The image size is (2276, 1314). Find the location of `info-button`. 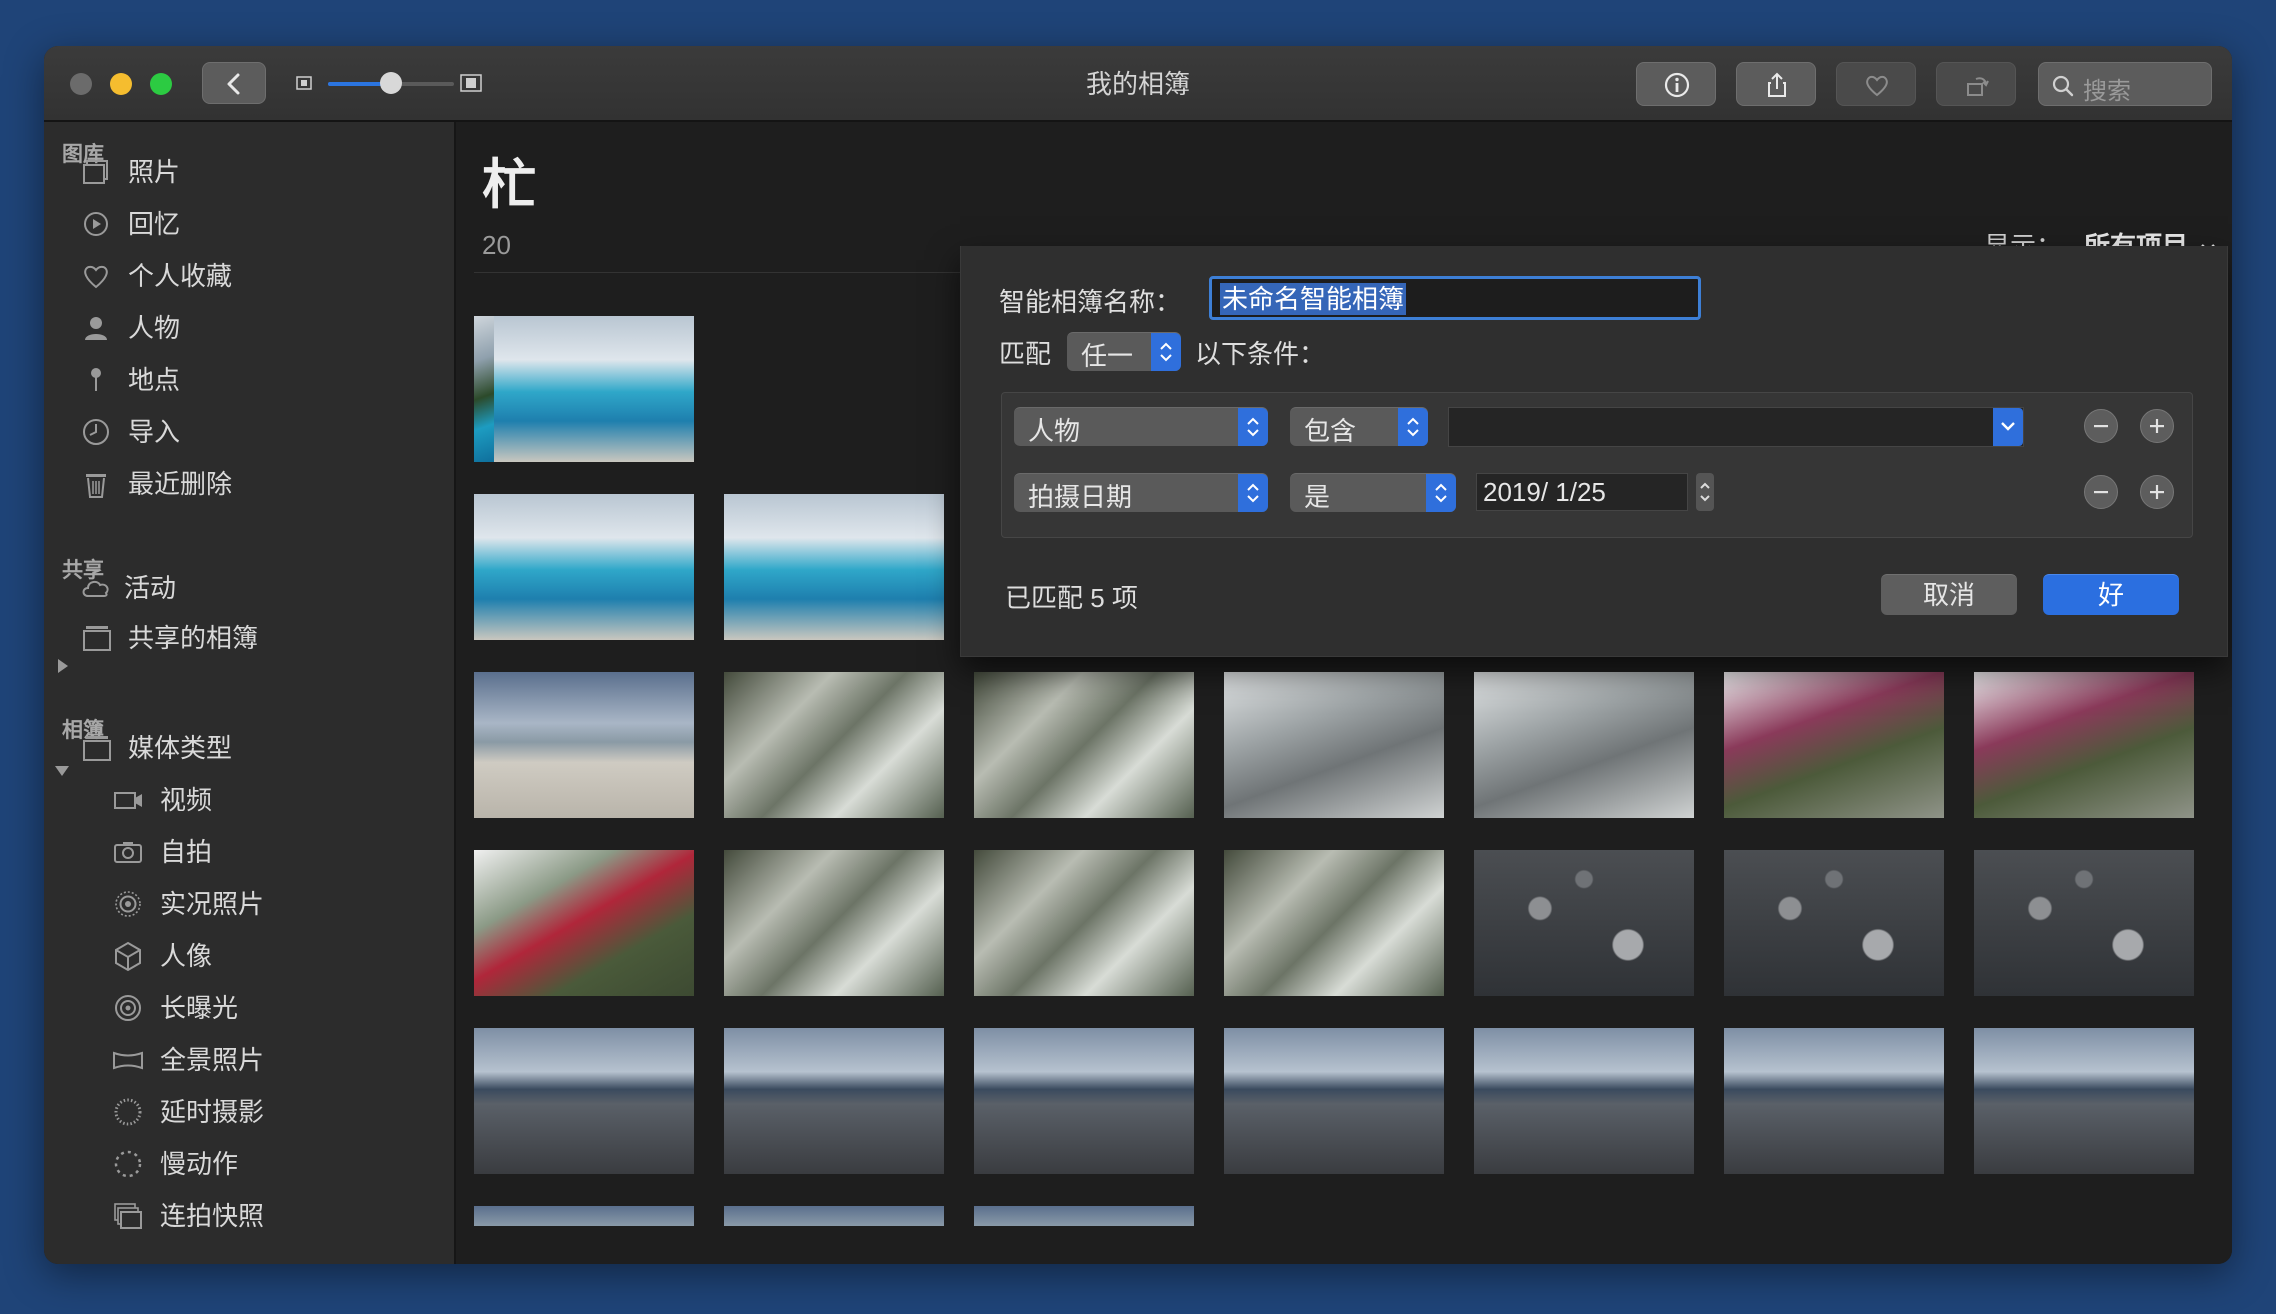

info-button is located at coordinates (1676, 84).